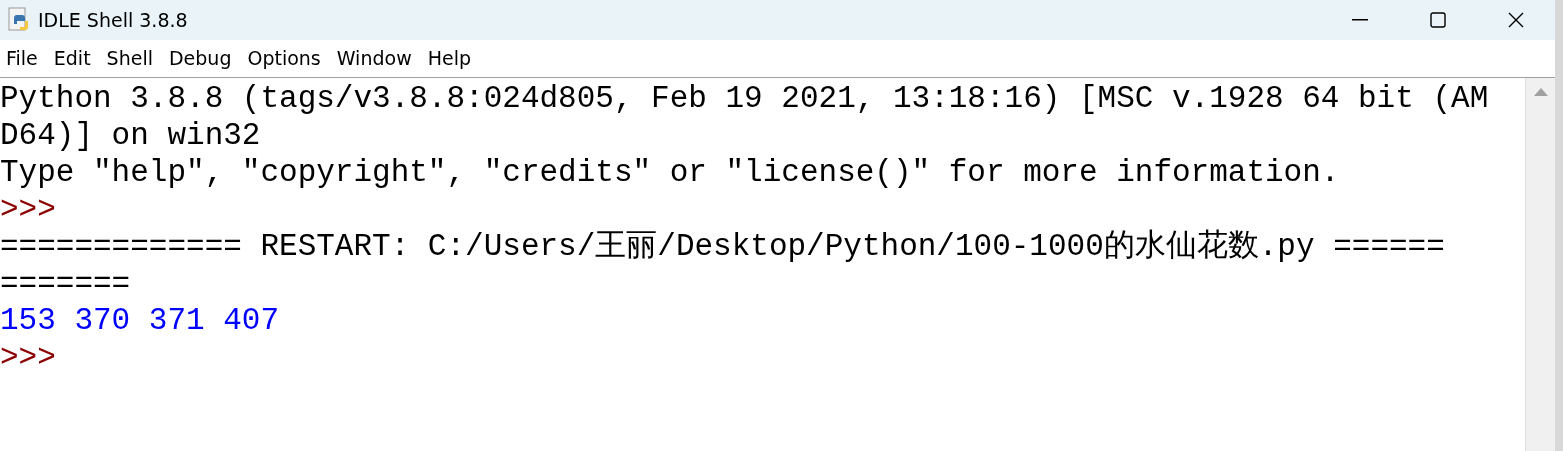 This screenshot has height=451, width=1563. Describe the element at coordinates (288, 58) in the screenshot. I see `menu-item: Options` at that location.